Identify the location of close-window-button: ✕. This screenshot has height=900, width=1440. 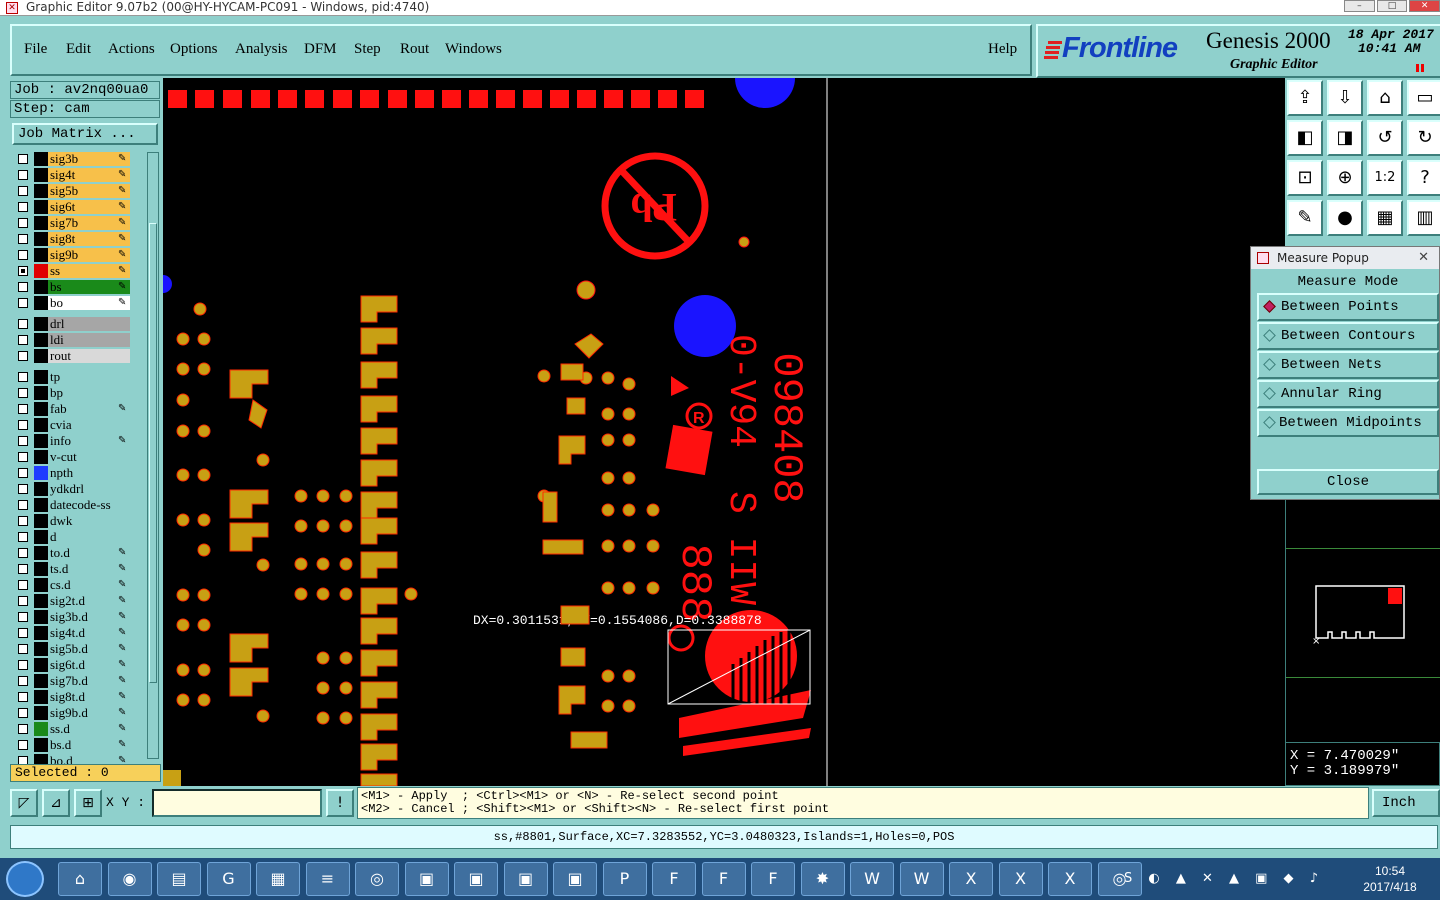
(1424, 6).